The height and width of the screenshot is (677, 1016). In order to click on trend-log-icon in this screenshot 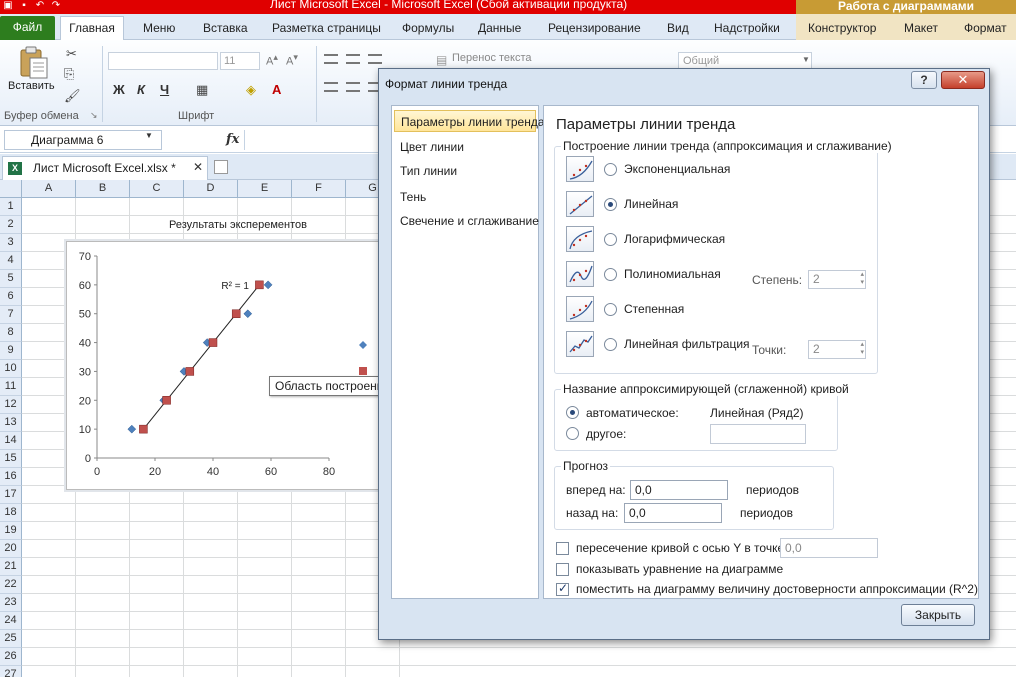, I will do `click(580, 239)`.